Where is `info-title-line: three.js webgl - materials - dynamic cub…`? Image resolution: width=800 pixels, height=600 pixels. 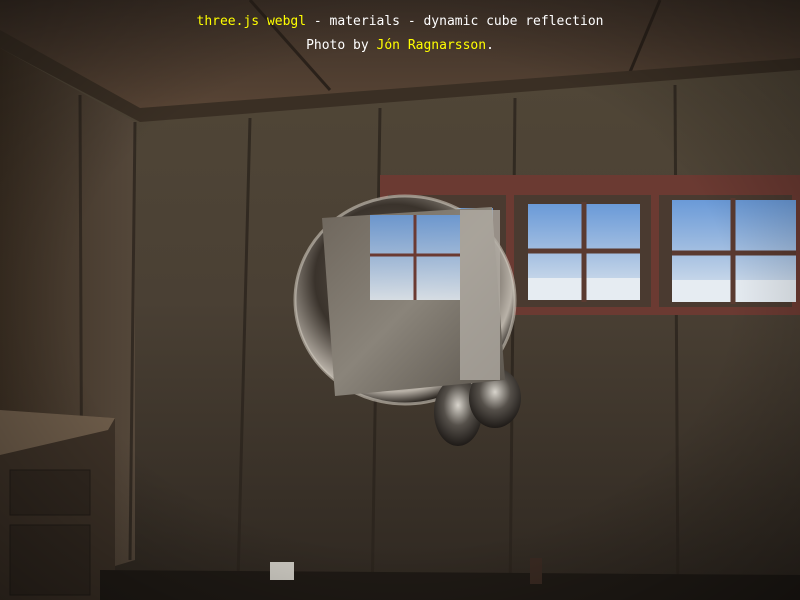 info-title-line: three.js webgl - materials - dynamic cub… is located at coordinates (400, 22).